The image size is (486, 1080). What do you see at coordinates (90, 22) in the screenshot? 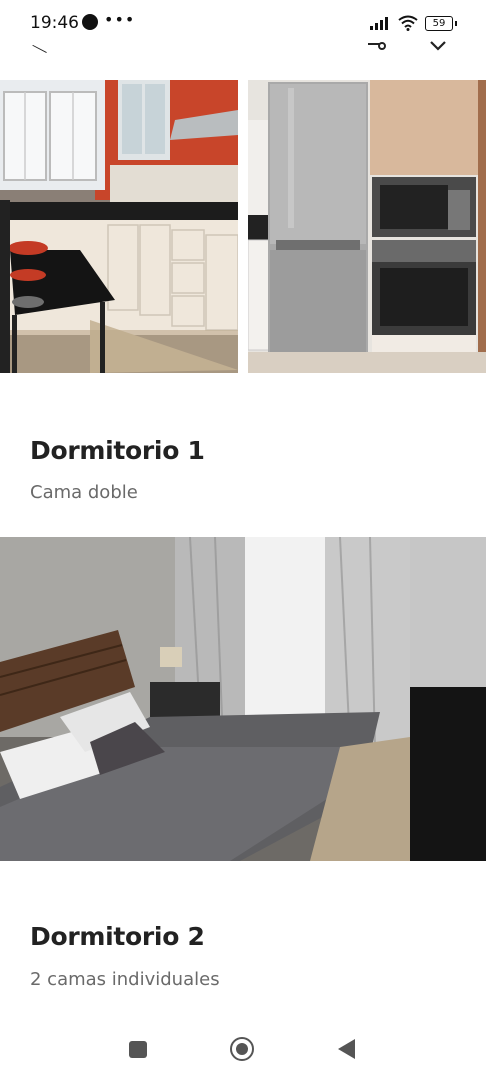
I see `messenger-icon` at bounding box center [90, 22].